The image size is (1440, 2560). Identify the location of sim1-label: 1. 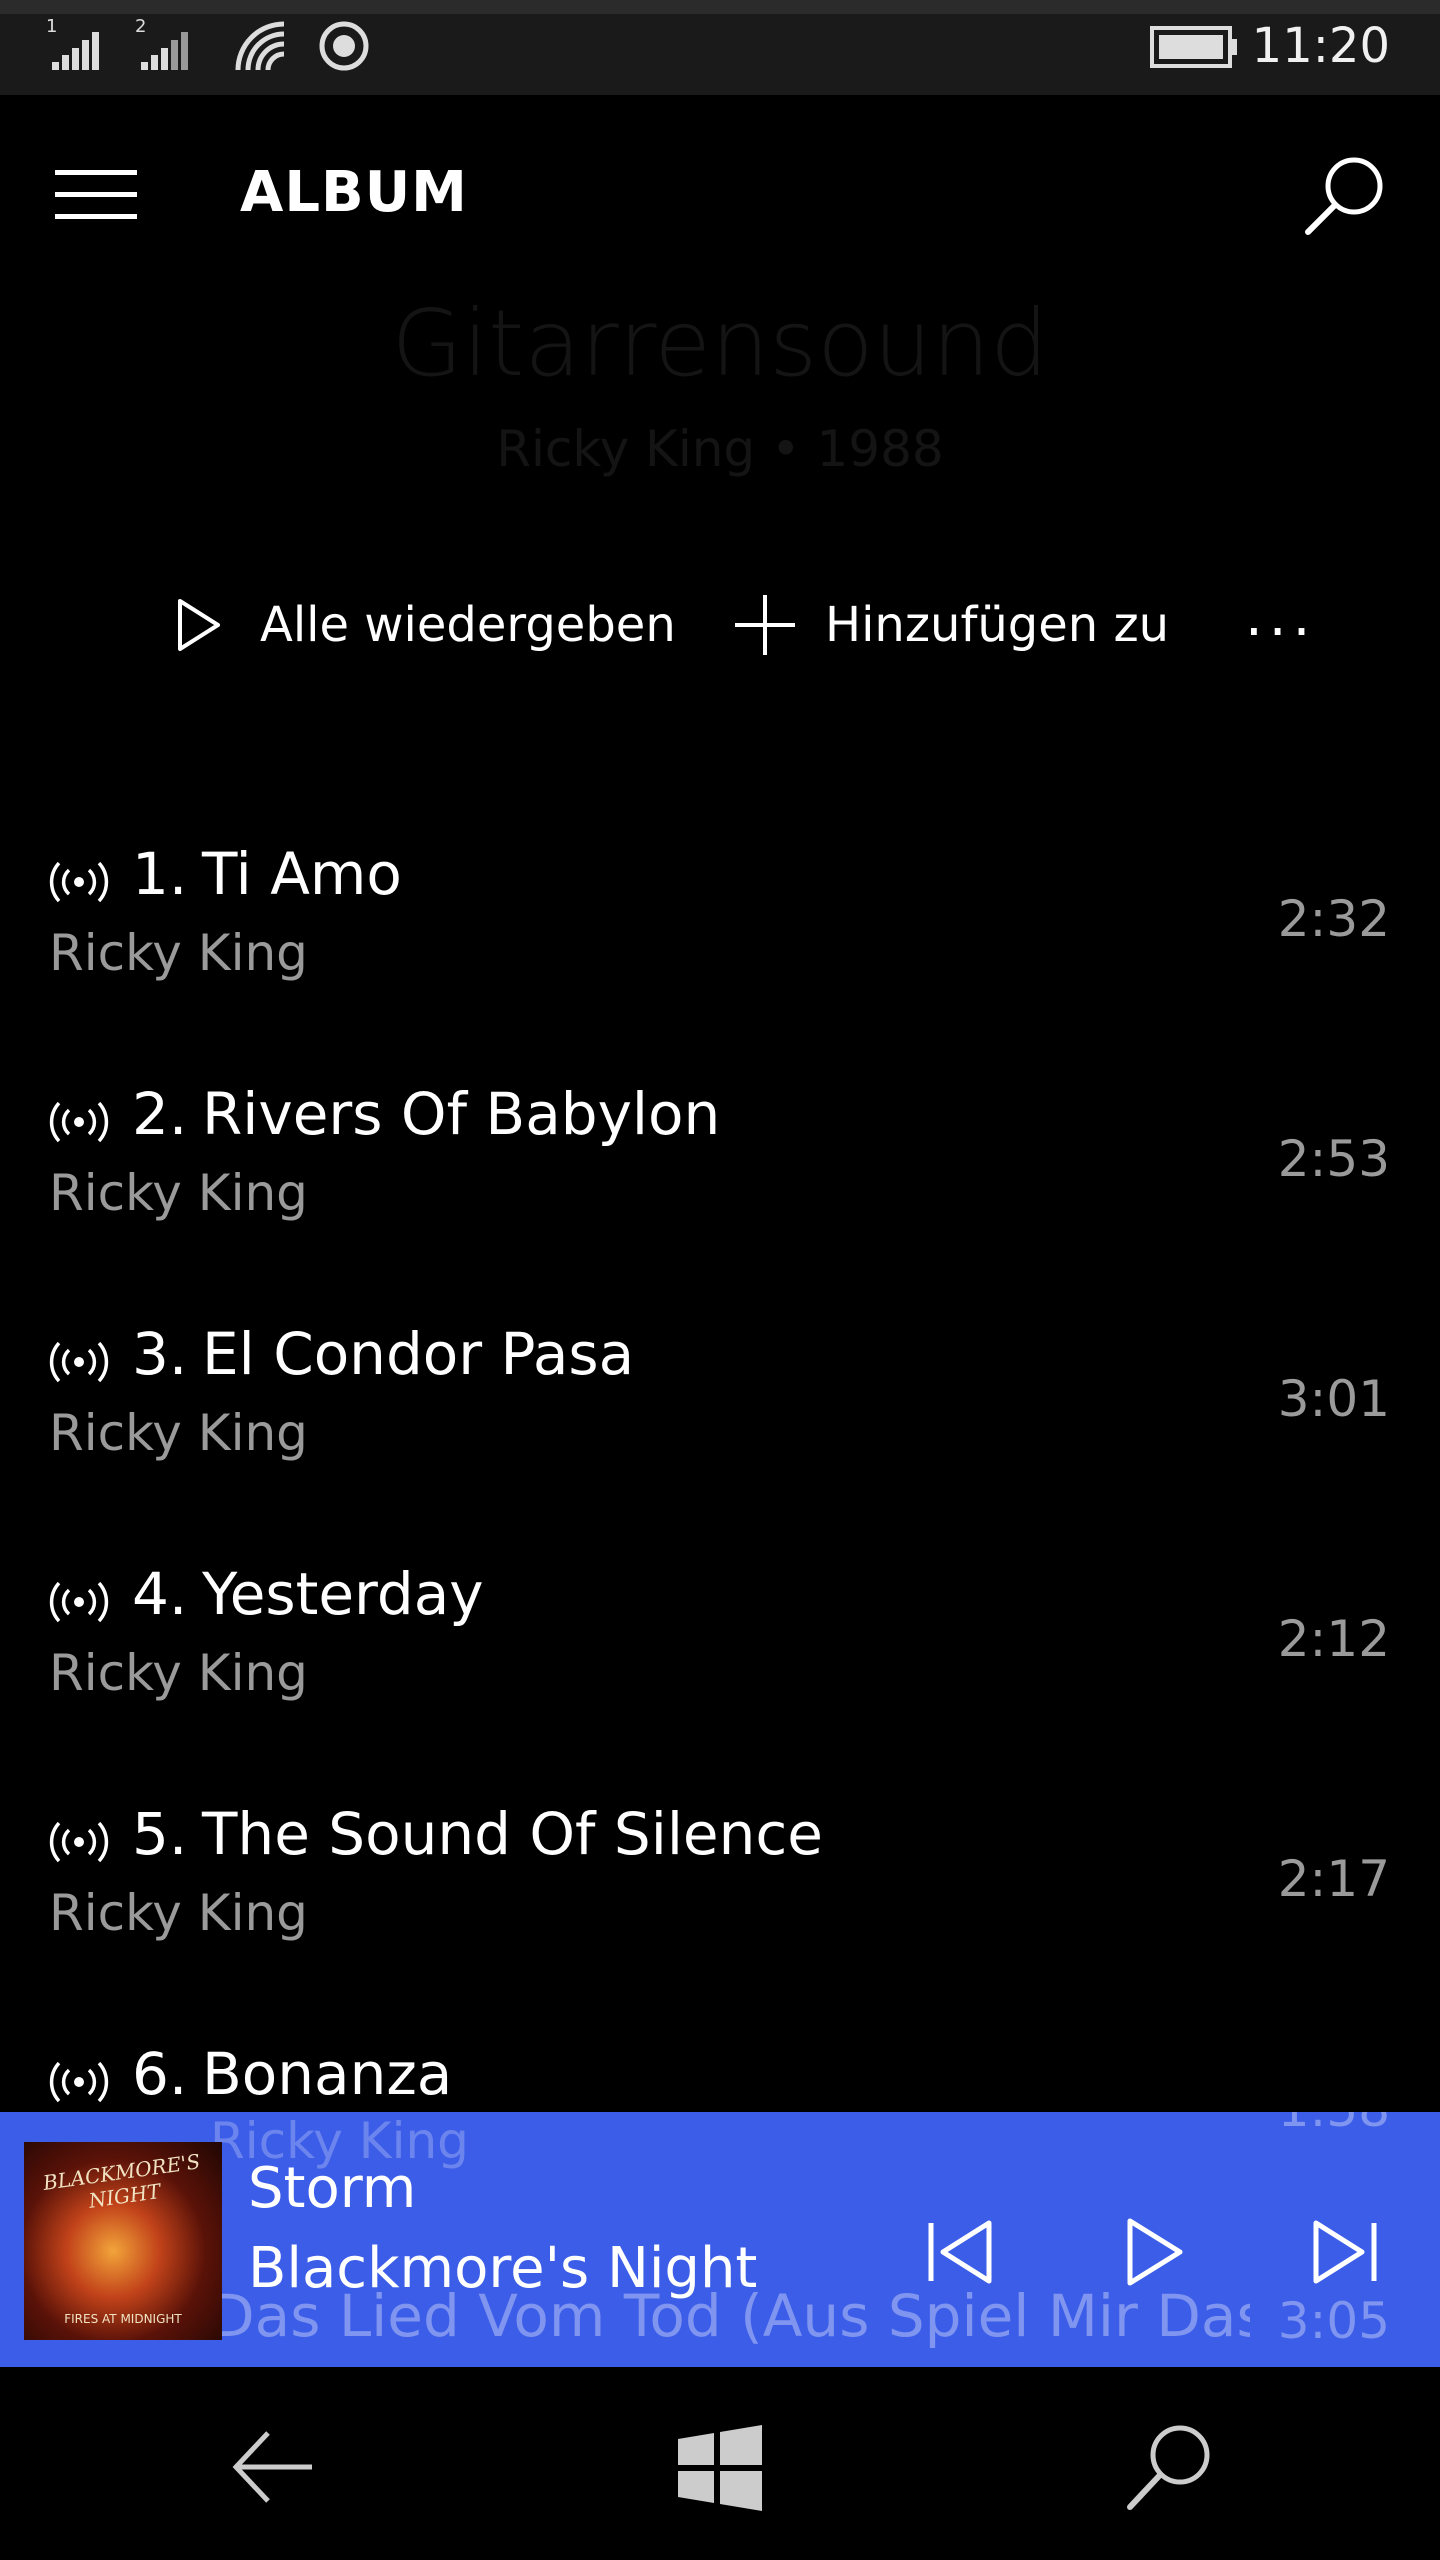
(51, 26).